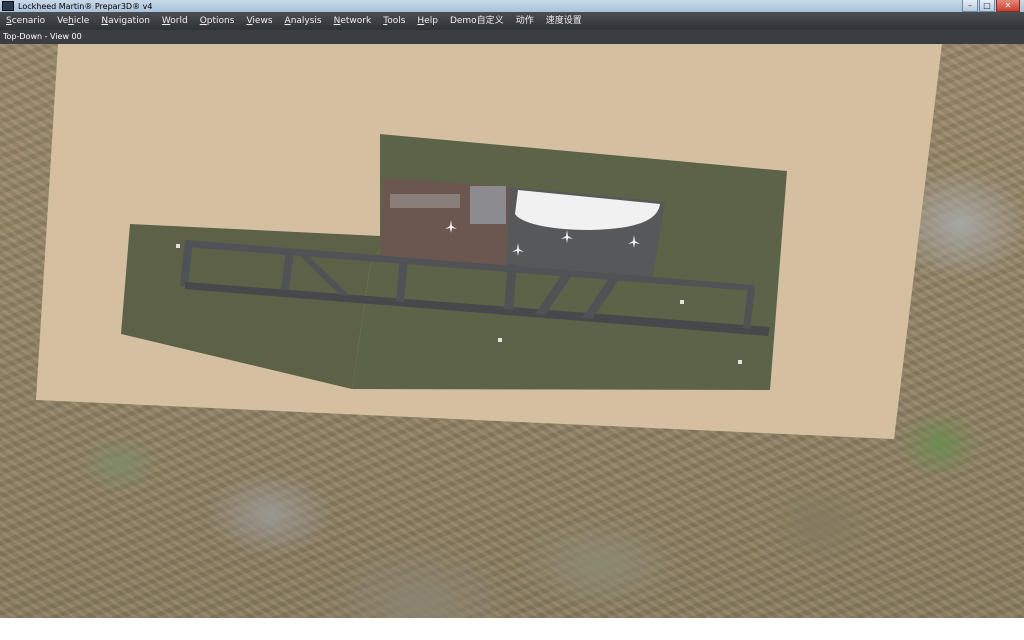 The image size is (1024, 640). Describe the element at coordinates (394, 21) in the screenshot. I see `menu-tools: Tools` at that location.